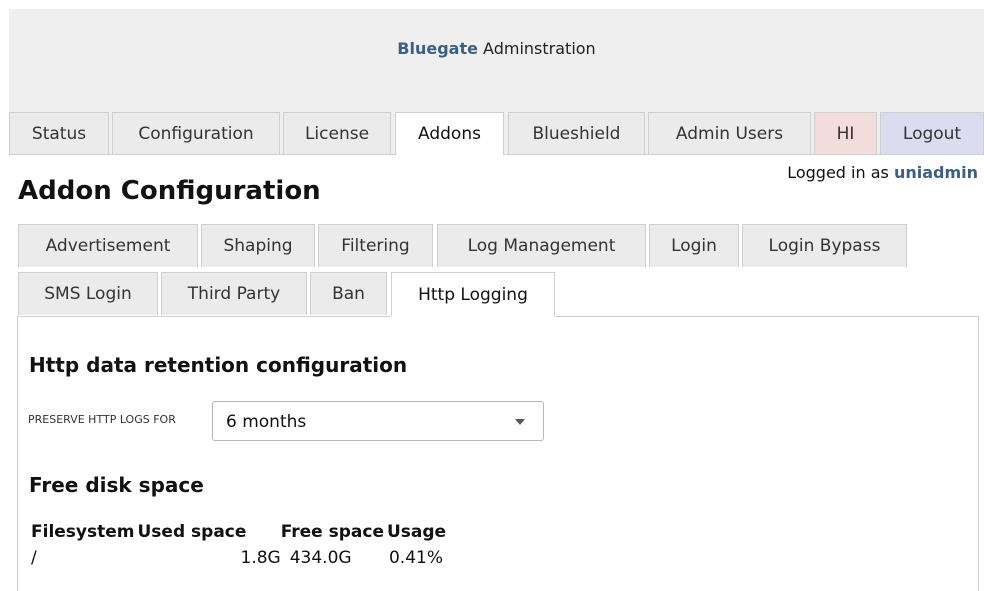 The image size is (984, 591). What do you see at coordinates (473, 317) in the screenshot?
I see `active-tab-connector` at bounding box center [473, 317].